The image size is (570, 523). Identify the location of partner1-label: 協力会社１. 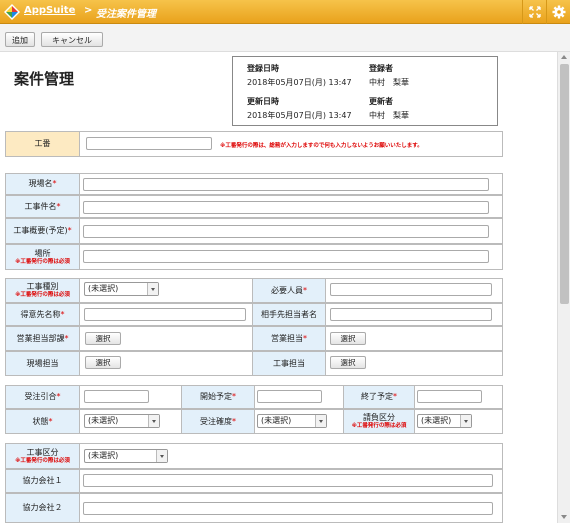
(42, 481).